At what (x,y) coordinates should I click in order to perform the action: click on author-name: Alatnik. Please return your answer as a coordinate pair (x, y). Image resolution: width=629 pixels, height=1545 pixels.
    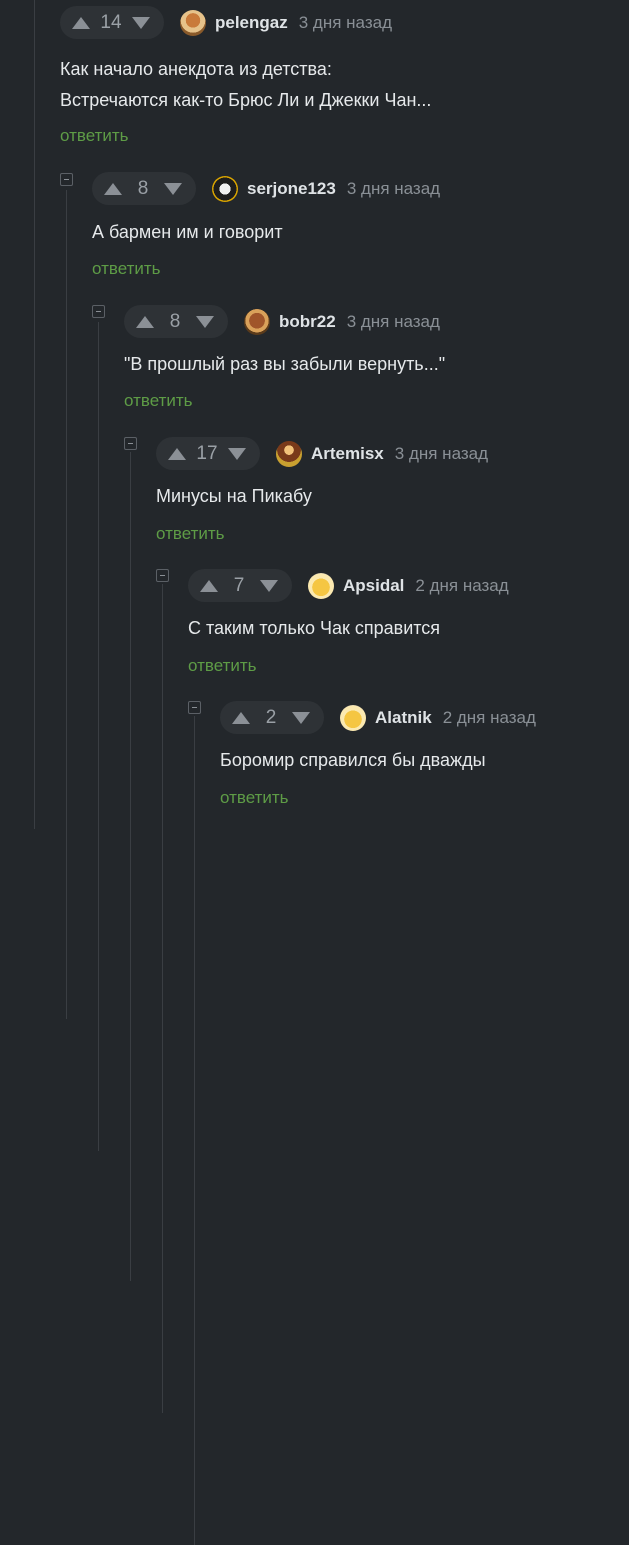
    Looking at the image, I should click on (403, 718).